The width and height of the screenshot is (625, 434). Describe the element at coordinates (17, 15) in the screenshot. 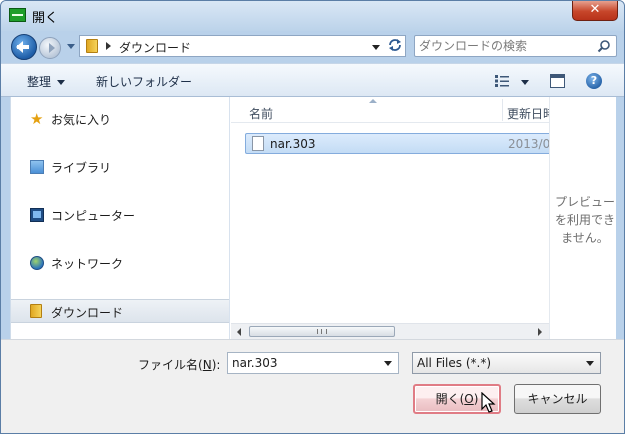

I see `app-icon` at that location.